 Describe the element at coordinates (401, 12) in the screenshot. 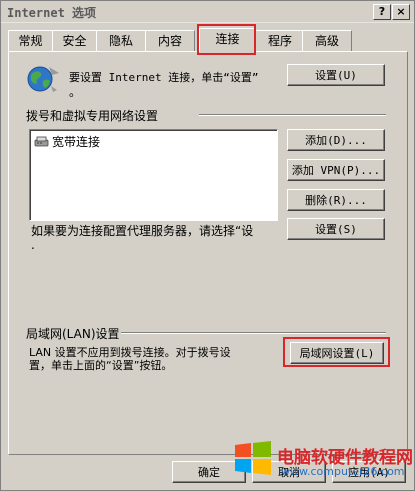

I see `close-button: ×` at that location.